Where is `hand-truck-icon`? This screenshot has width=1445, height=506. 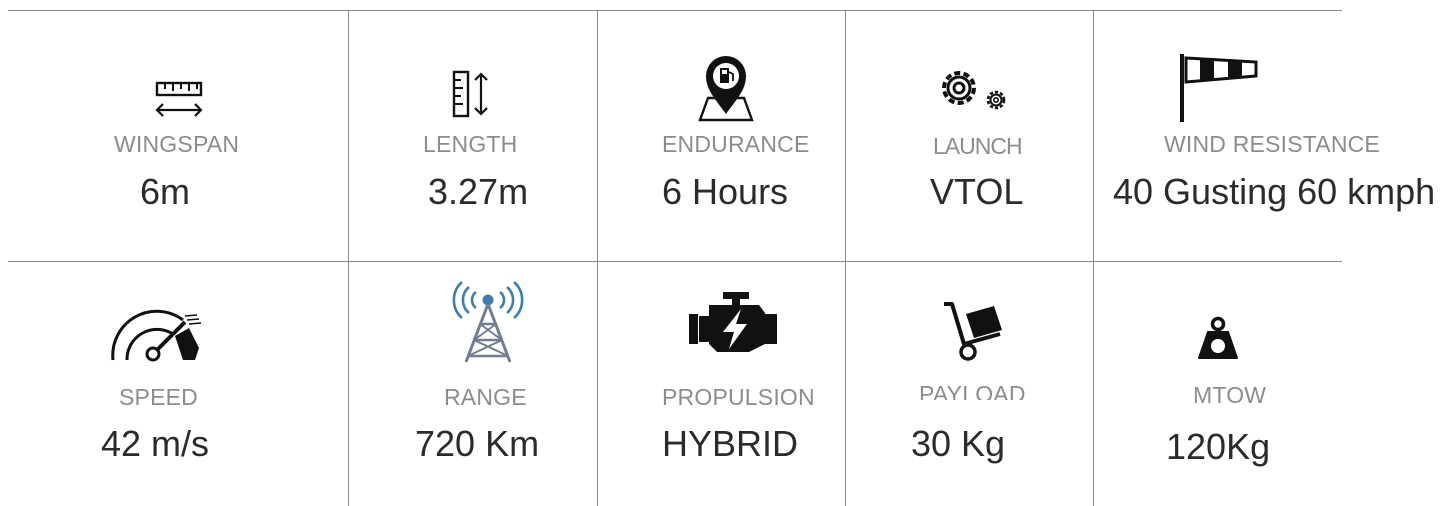 hand-truck-icon is located at coordinates (974, 331).